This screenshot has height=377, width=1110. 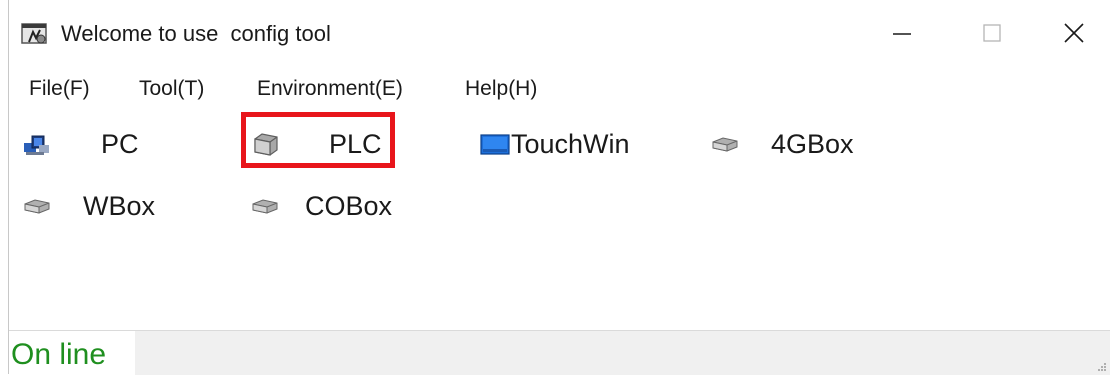 I want to click on device-label-touchwin: TouchWin, so click(x=570, y=144).